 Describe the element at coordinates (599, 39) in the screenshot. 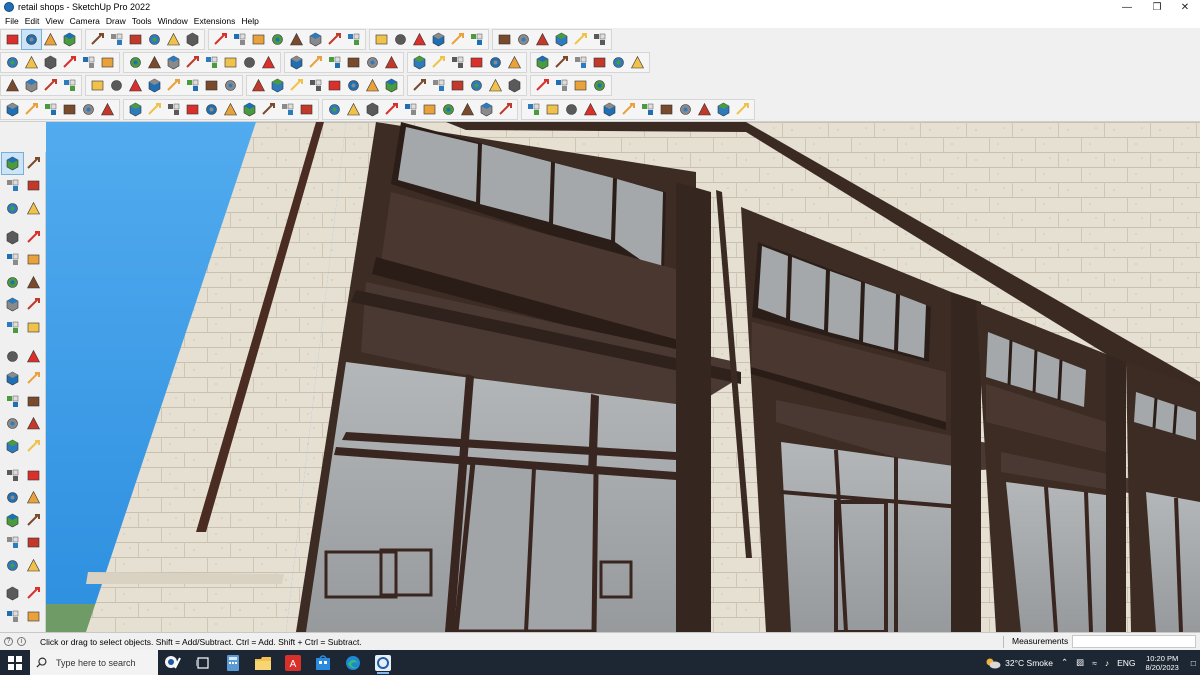

I see `share-icon` at that location.